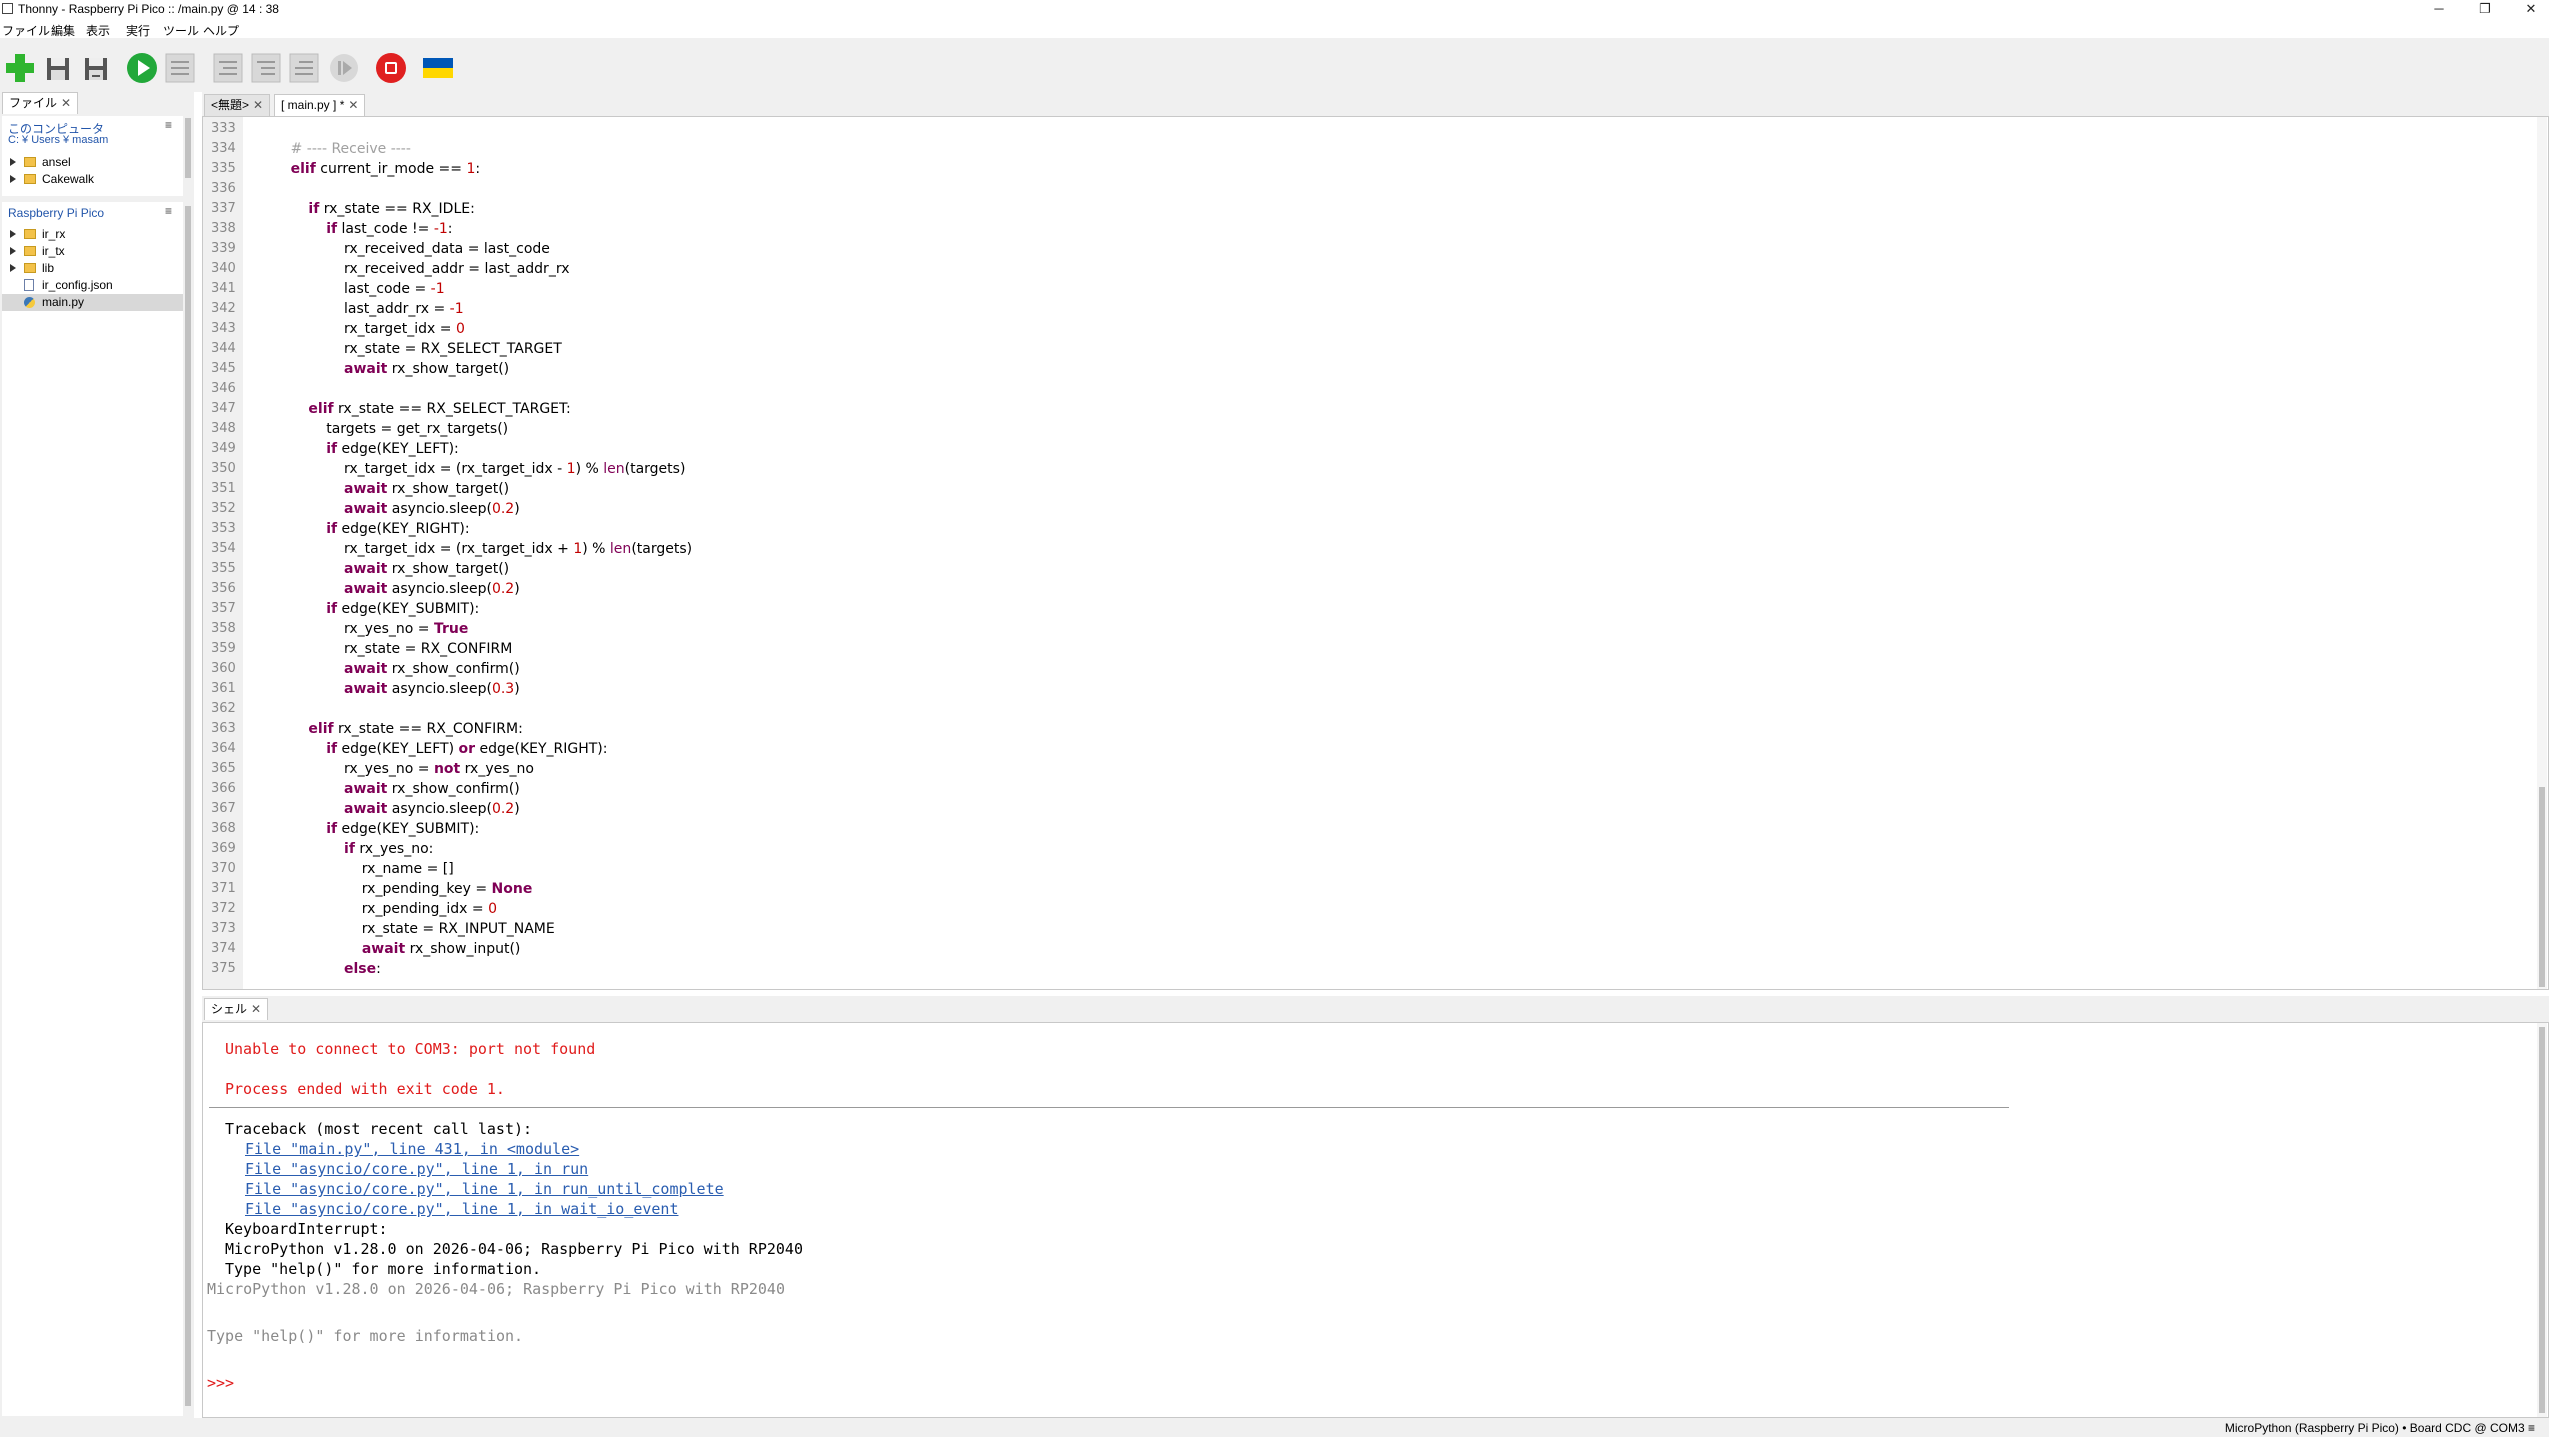  What do you see at coordinates (2542, 553) in the screenshot?
I see `editor-scrollbar` at bounding box center [2542, 553].